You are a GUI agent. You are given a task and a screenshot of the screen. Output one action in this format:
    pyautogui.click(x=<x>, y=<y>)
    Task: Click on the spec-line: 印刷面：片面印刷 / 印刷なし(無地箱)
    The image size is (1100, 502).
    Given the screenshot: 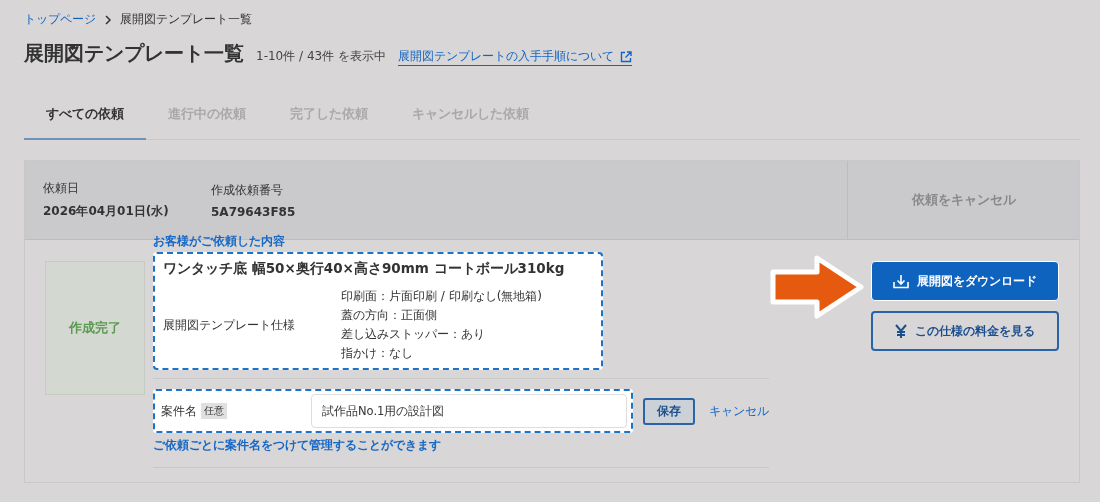 What is the action you would take?
    pyautogui.click(x=442, y=296)
    